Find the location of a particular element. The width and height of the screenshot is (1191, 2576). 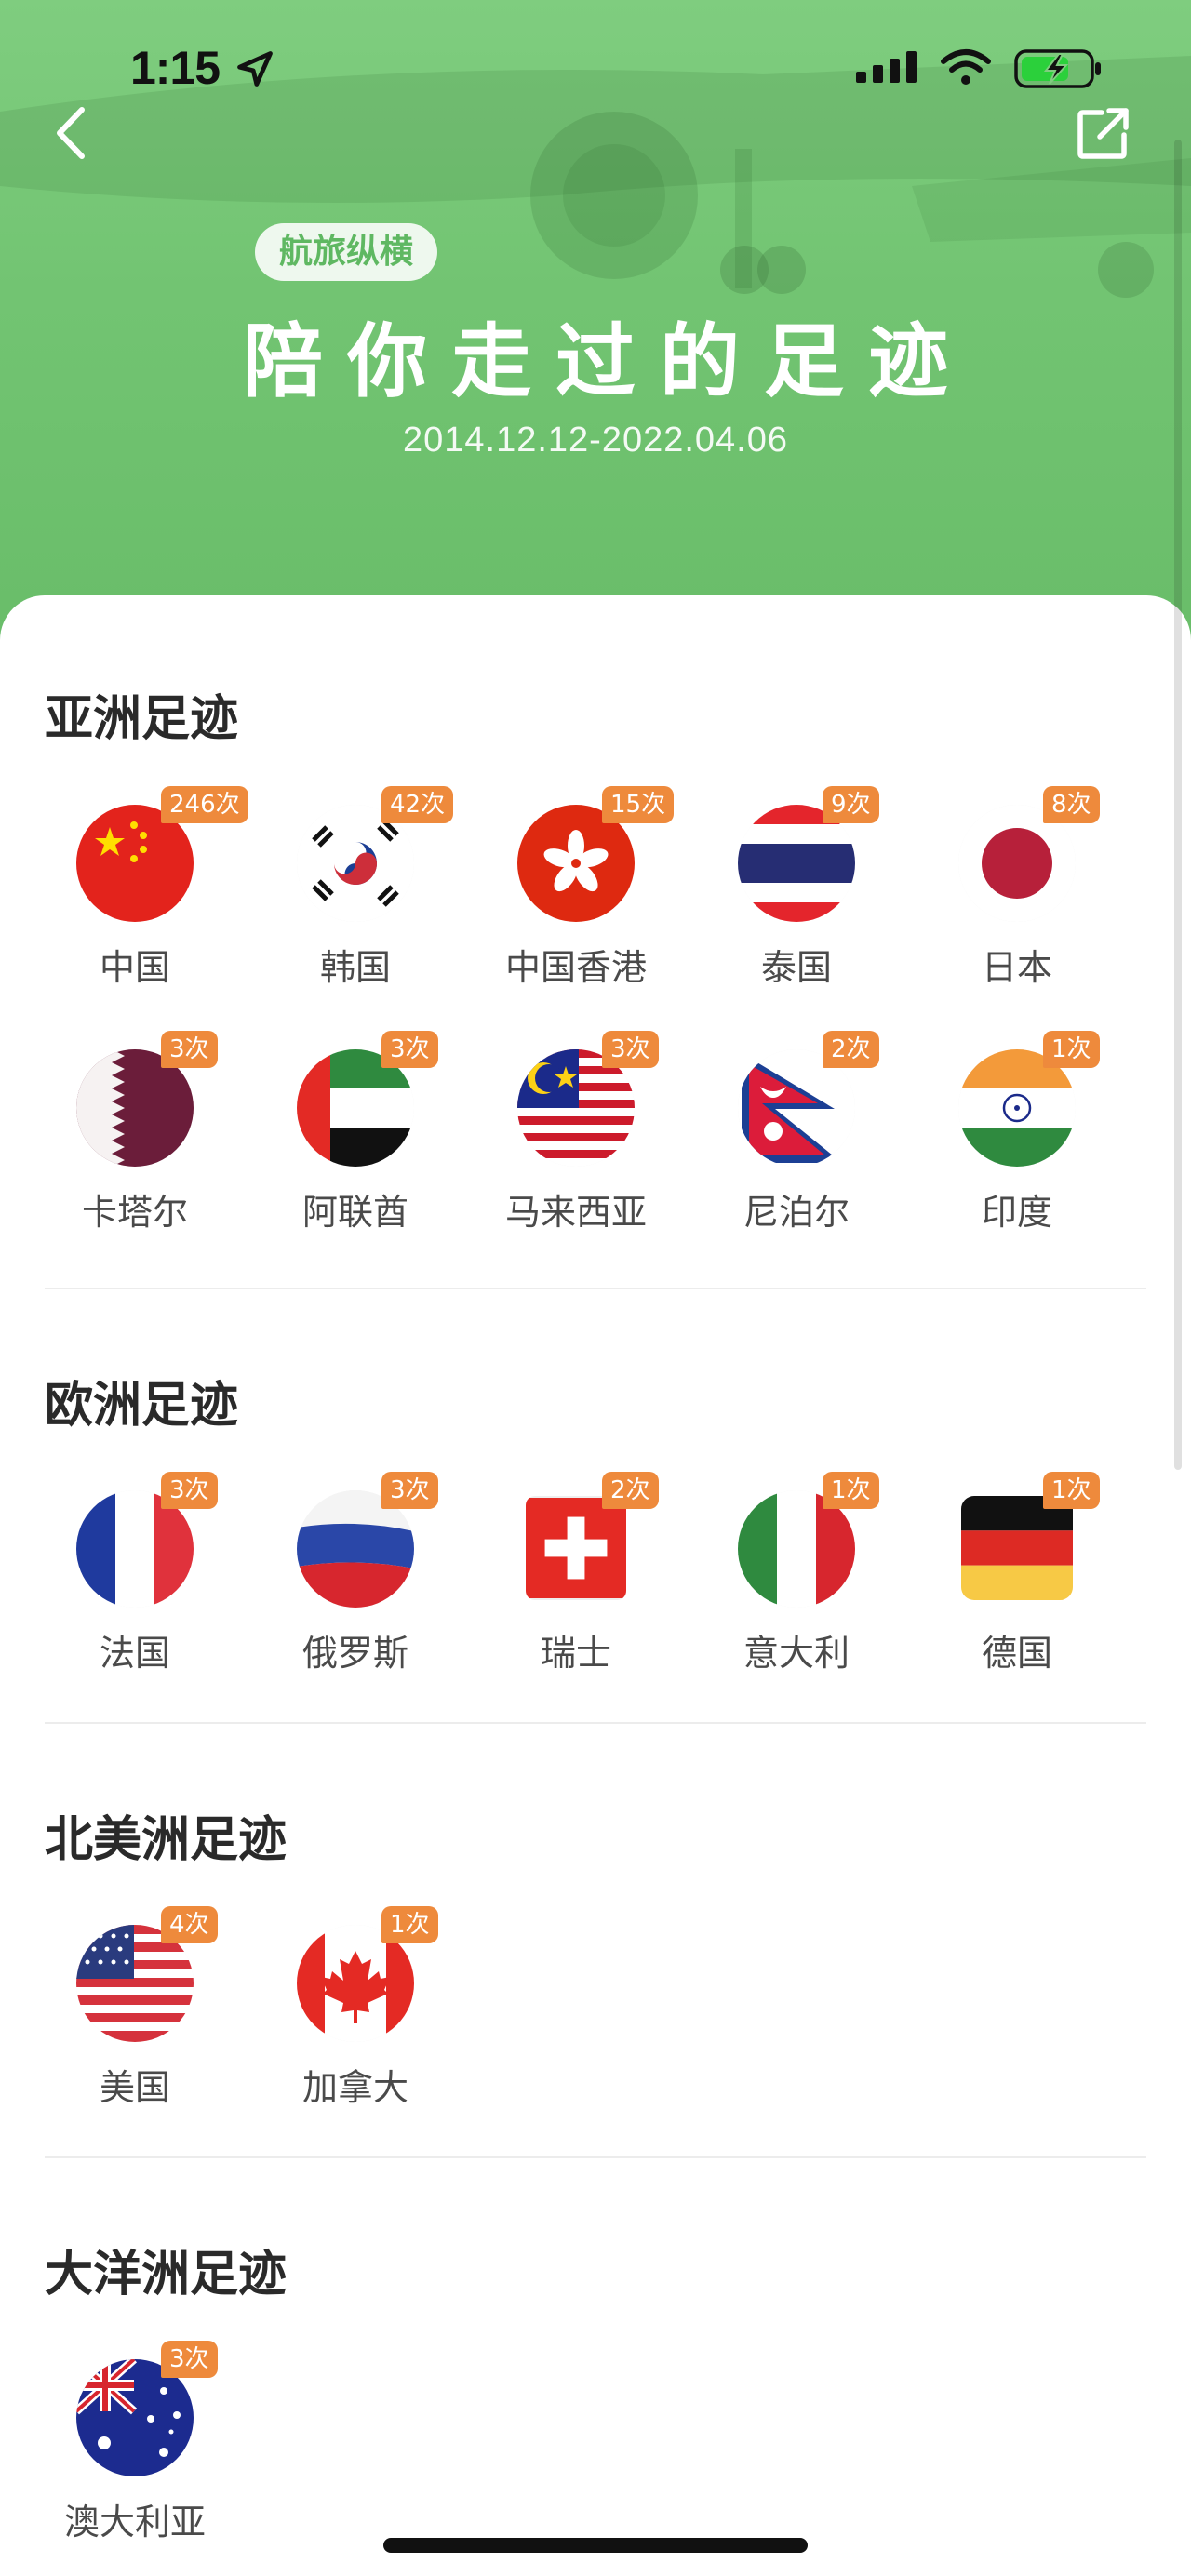

country-name: 澳大利亚 is located at coordinates (134, 2522).